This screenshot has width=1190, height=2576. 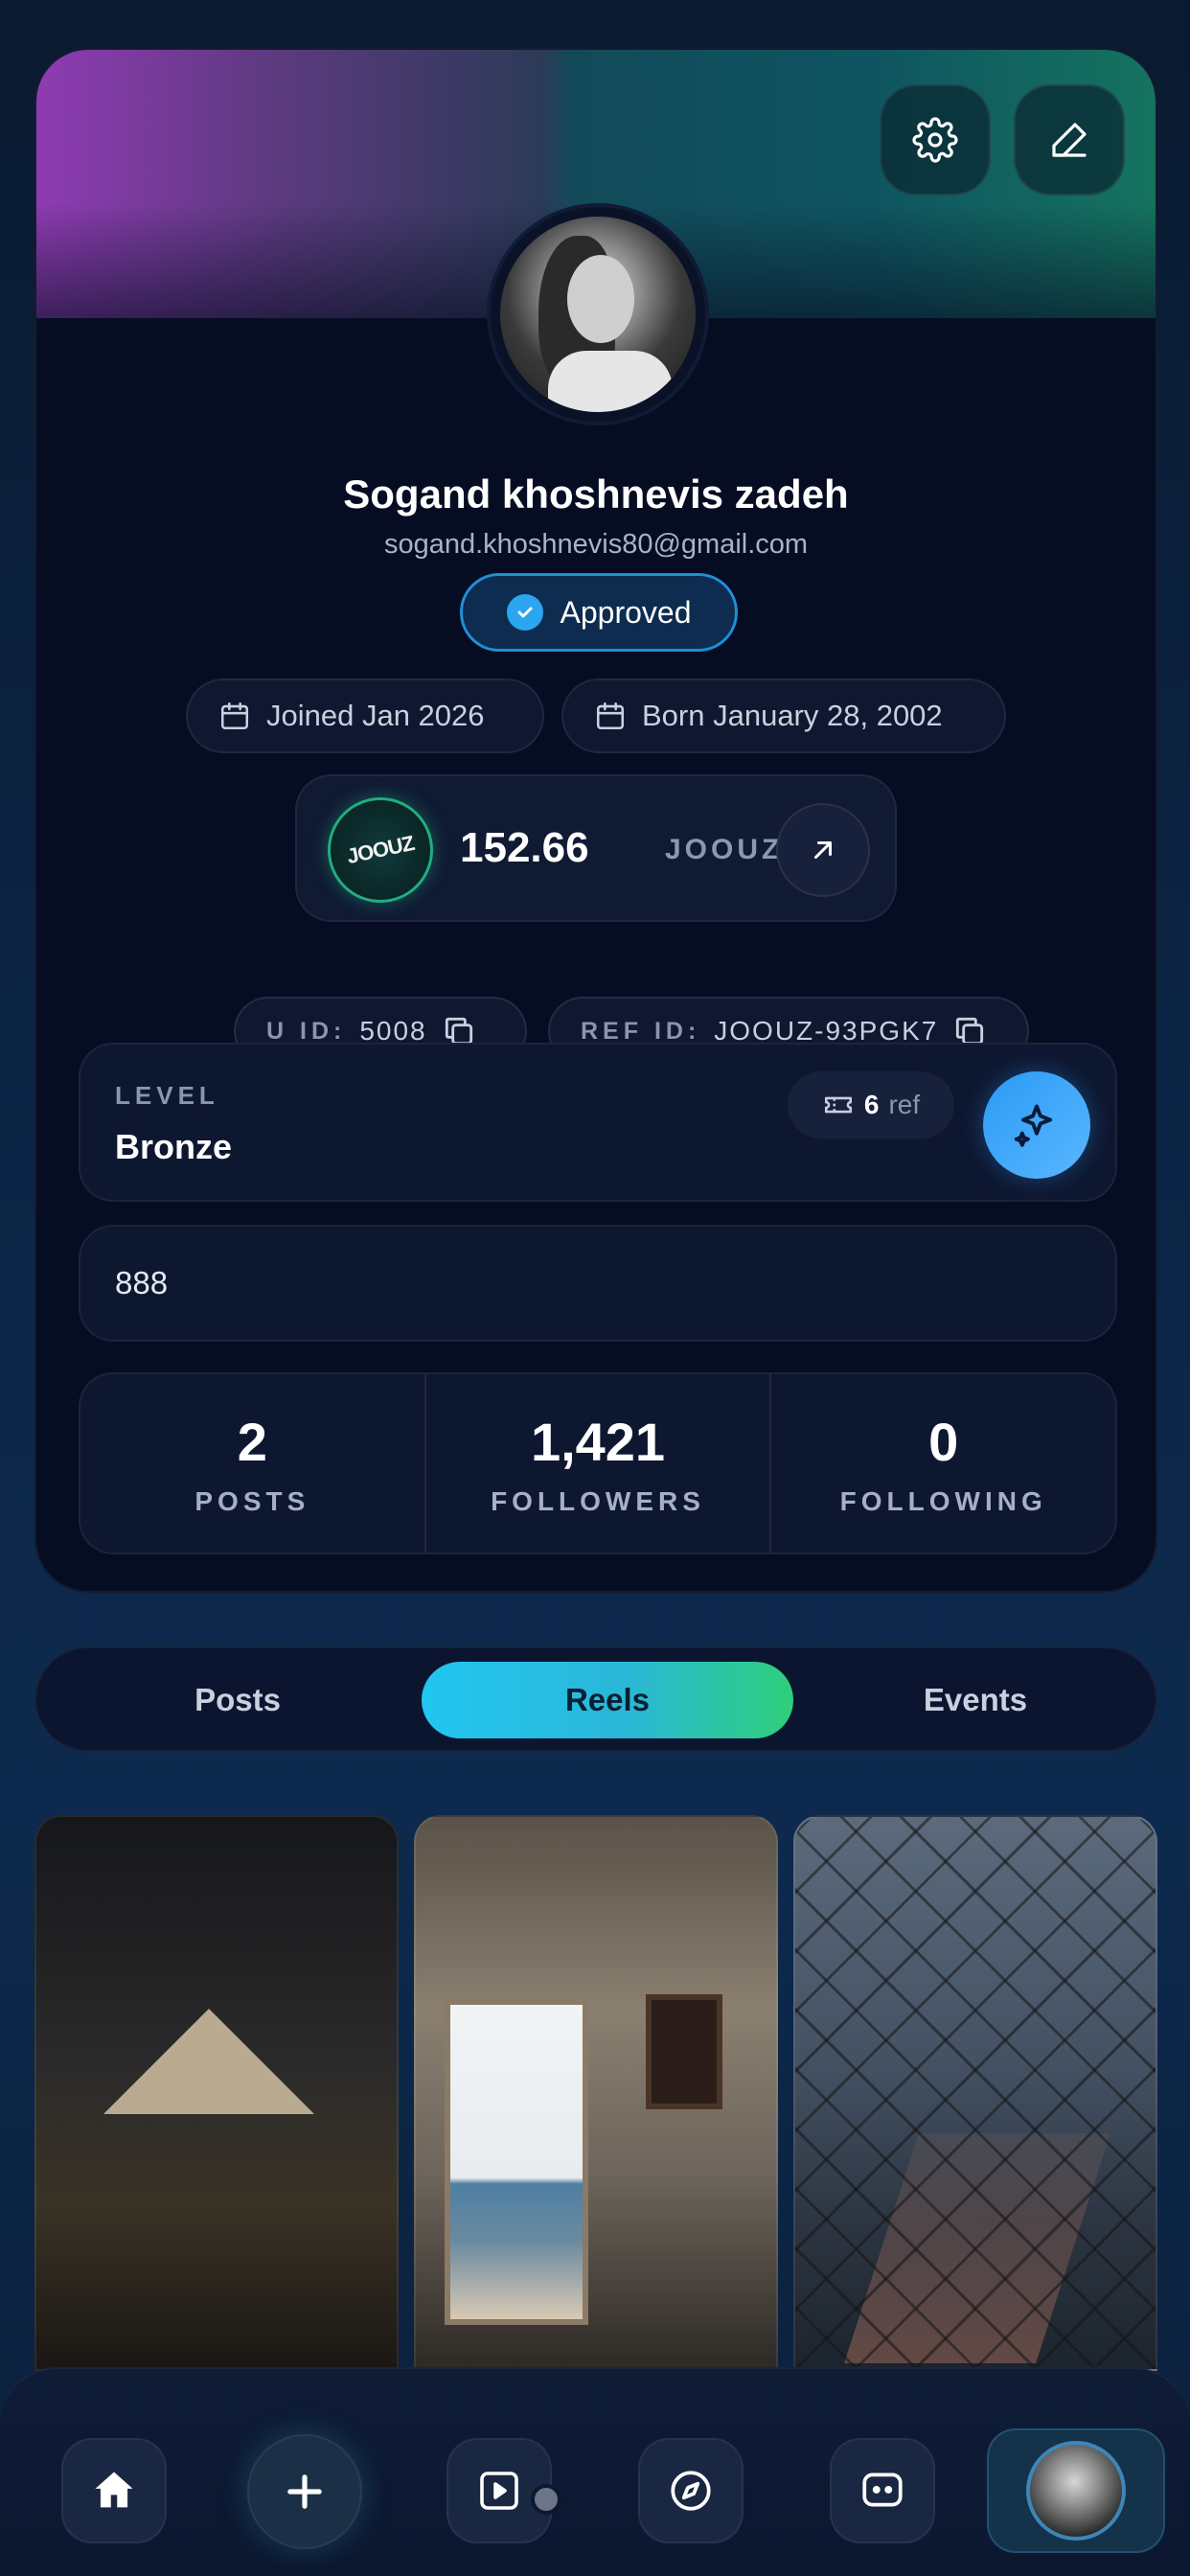 What do you see at coordinates (499, 2491) in the screenshot?
I see `play-square-icon` at bounding box center [499, 2491].